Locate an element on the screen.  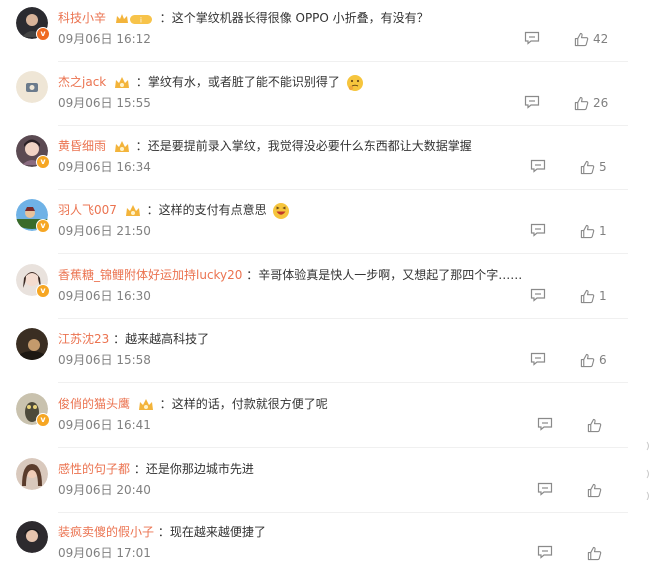
laughing-emoji-icon is located at coordinates (281, 210).